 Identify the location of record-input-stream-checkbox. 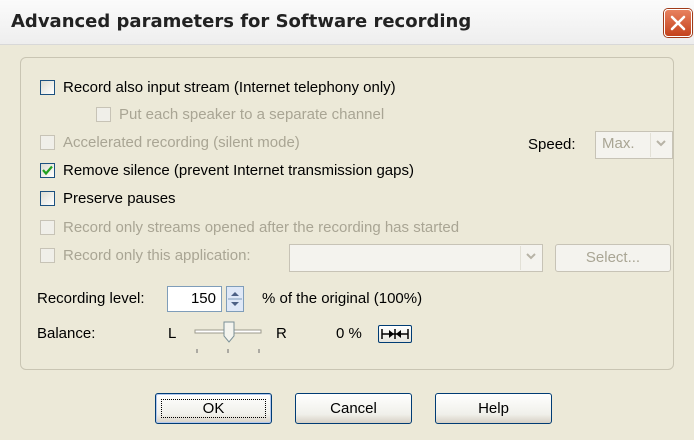
(47, 87).